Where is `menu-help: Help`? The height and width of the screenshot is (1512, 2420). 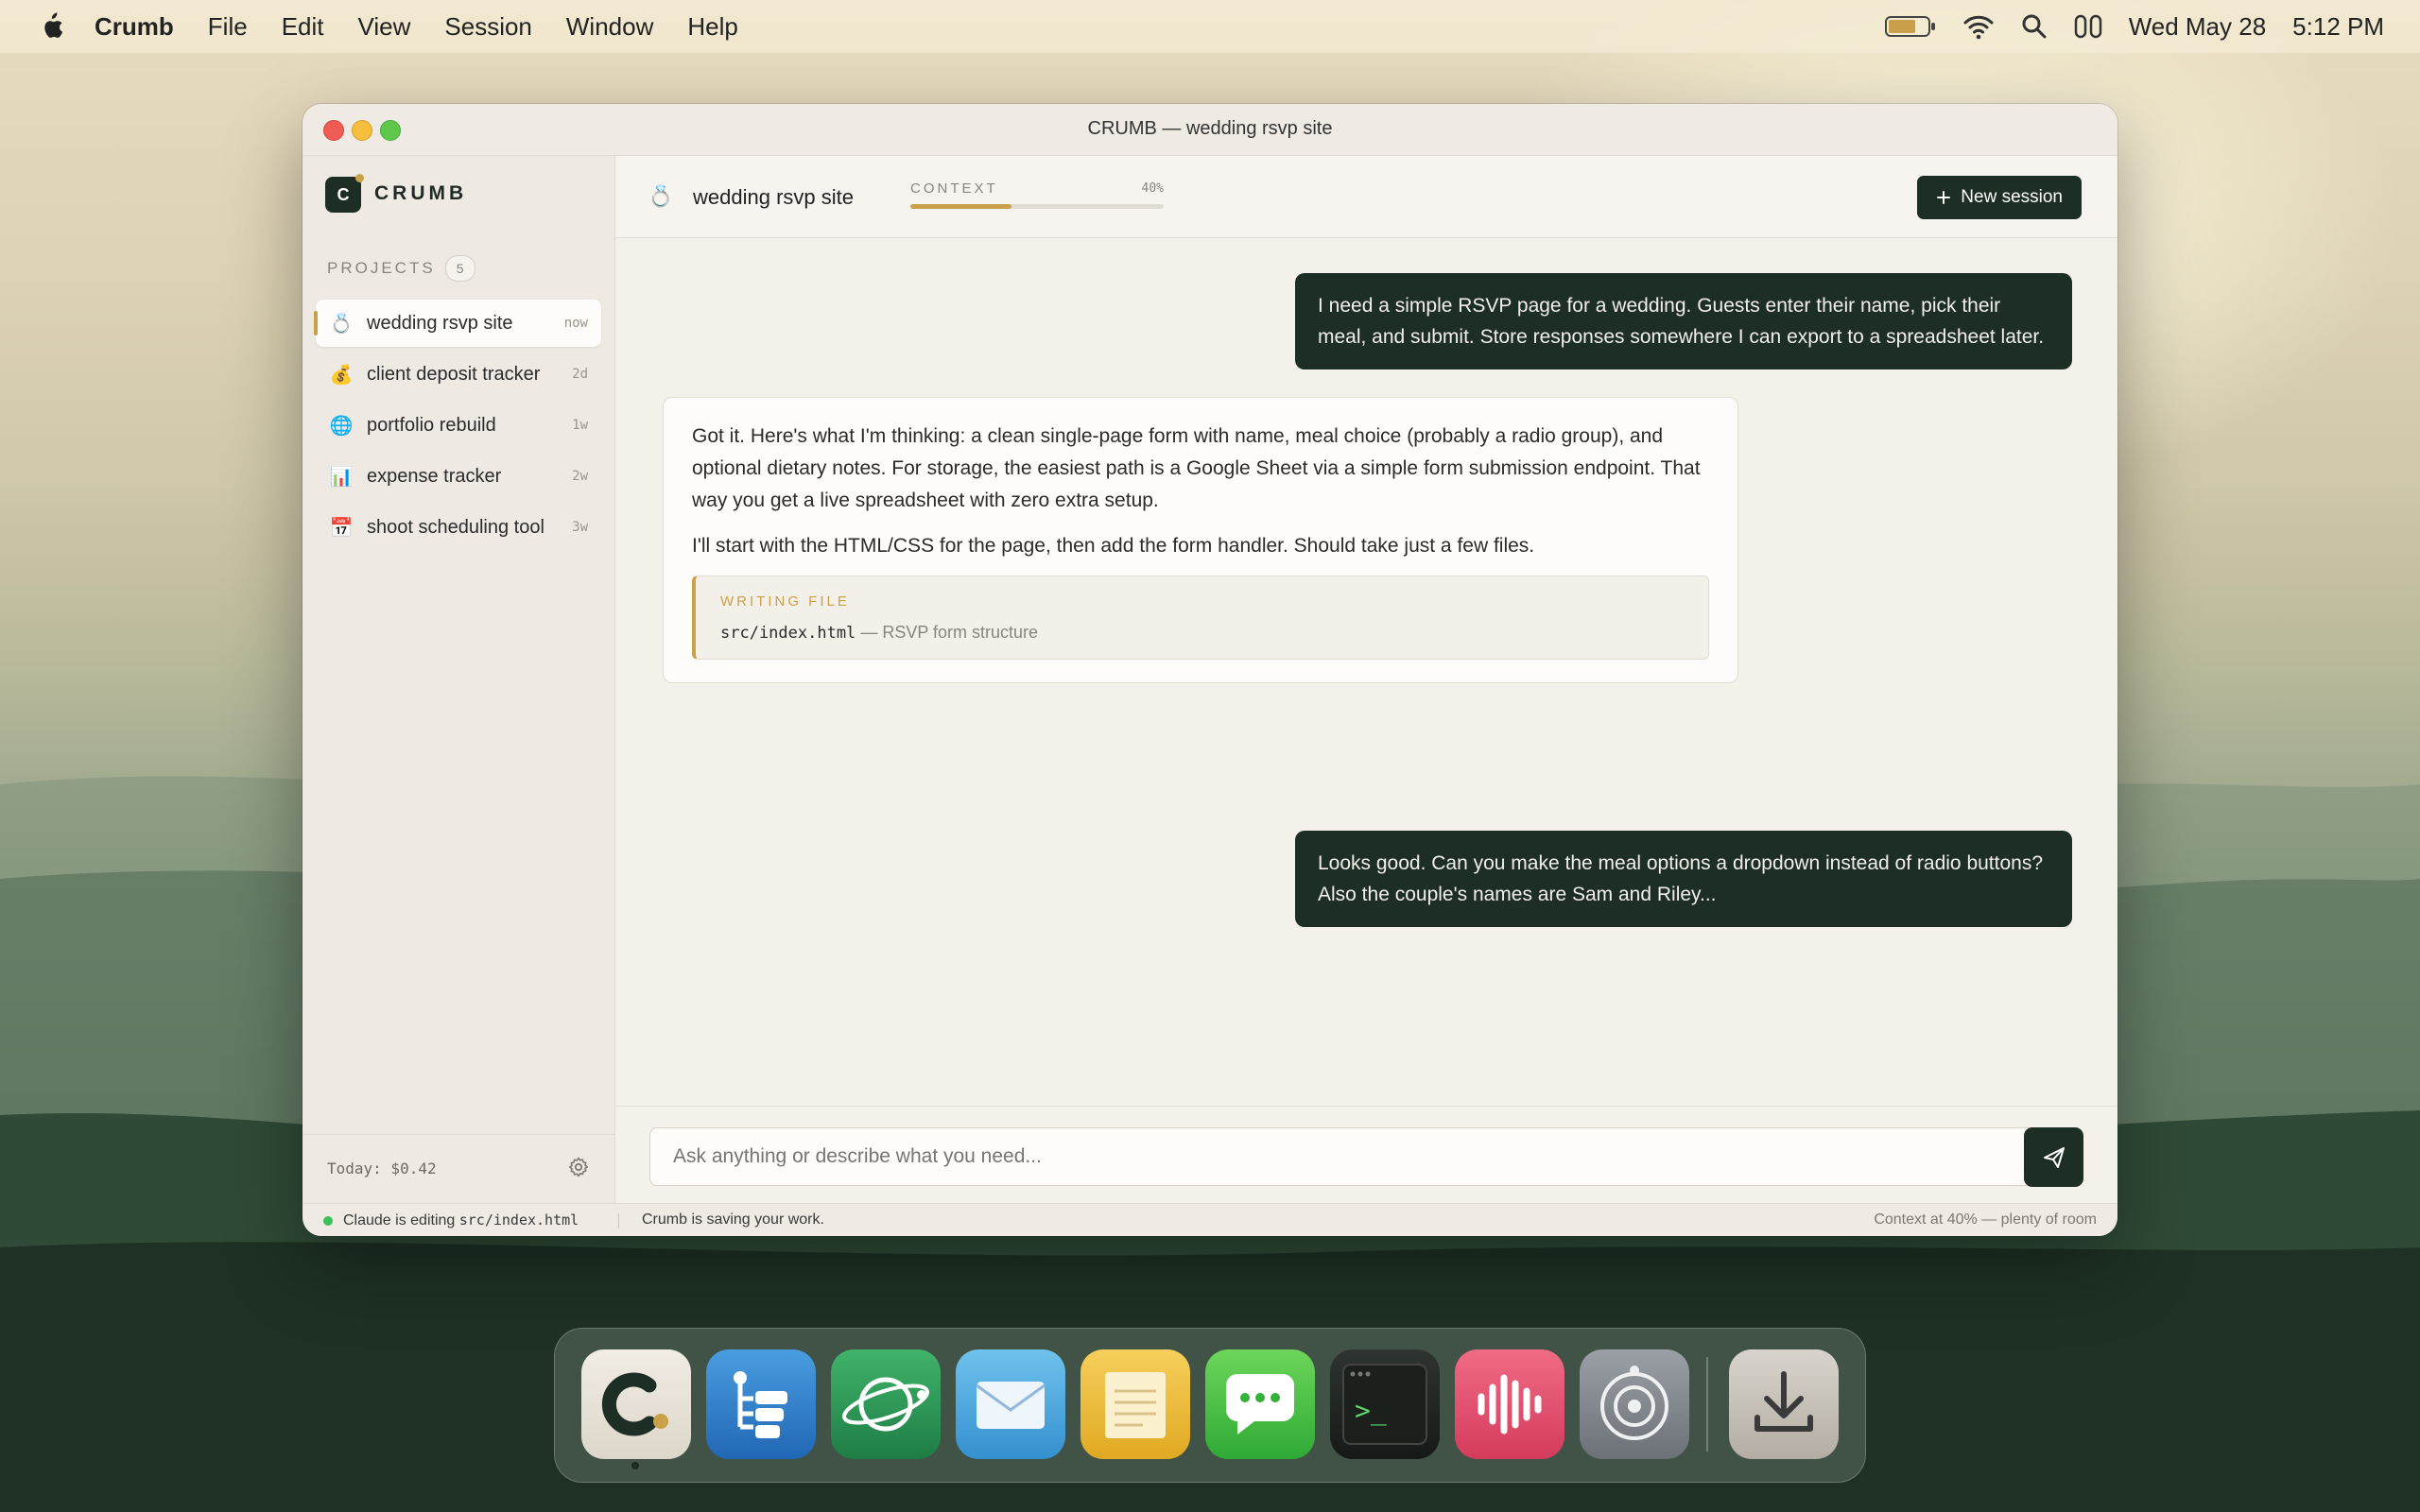
menu-help: Help is located at coordinates (712, 27).